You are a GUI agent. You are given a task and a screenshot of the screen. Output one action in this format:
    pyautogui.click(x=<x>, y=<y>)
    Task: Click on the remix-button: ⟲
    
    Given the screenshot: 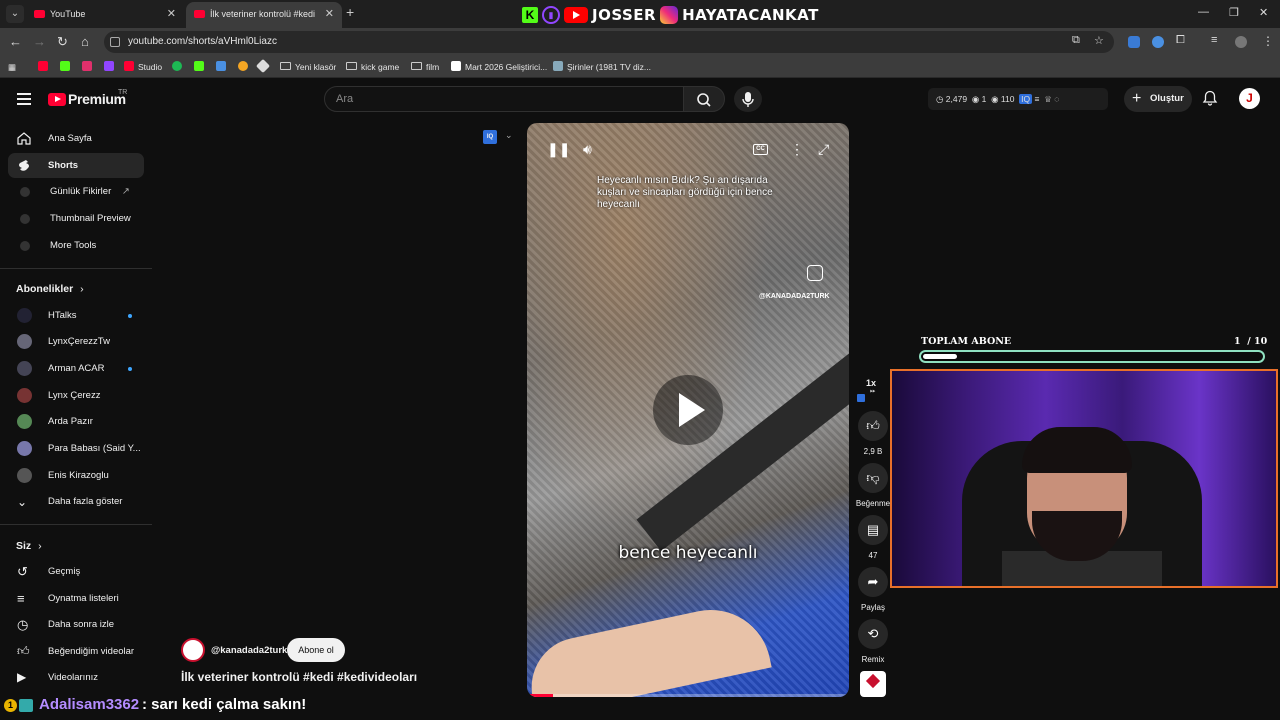 What is the action you would take?
    pyautogui.click(x=873, y=634)
    